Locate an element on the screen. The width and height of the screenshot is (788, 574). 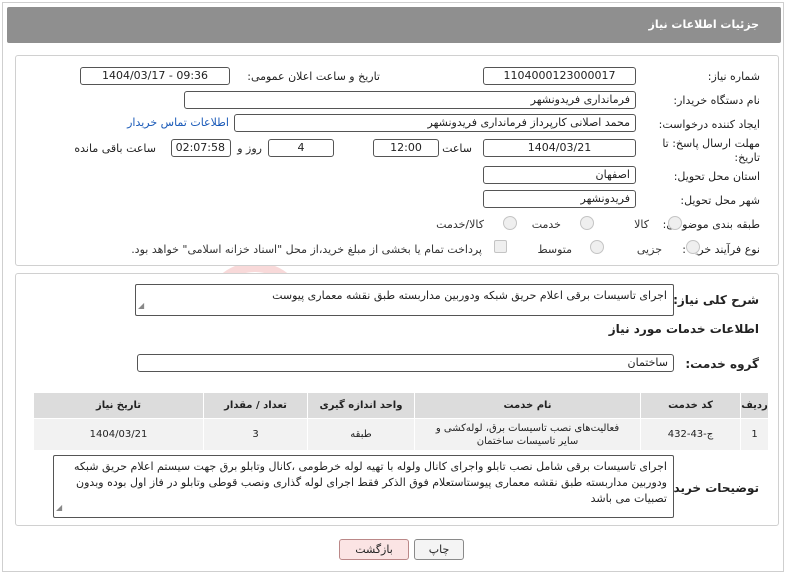
remaining-time-label: ساعت باقی مانده is located at coordinates (115, 148).